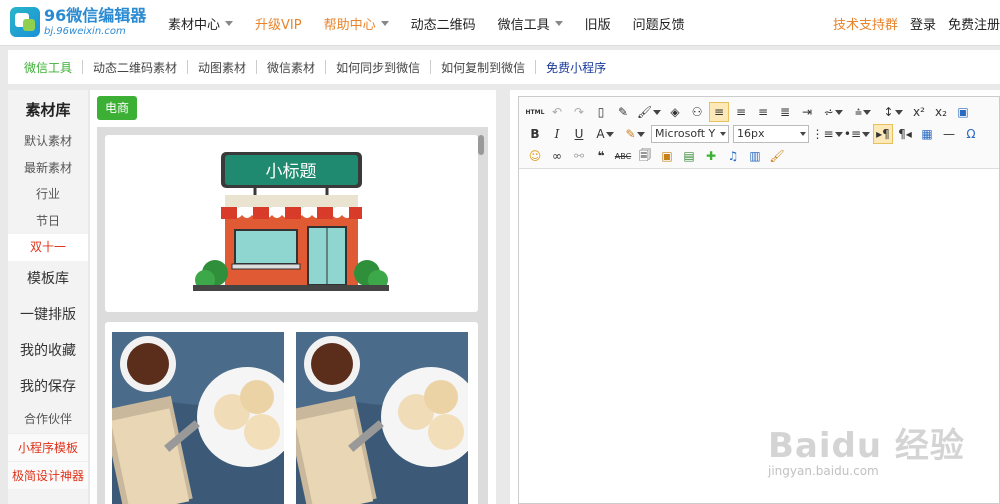  I want to click on sidebar-item: 一键排版, so click(48, 315).